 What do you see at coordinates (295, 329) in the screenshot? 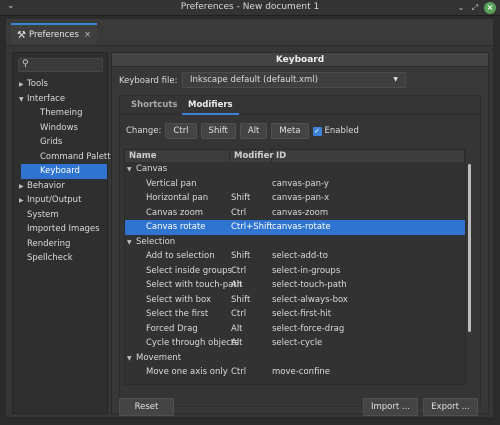
I see `table-row: Forced Drag Alt select-force-drag` at bounding box center [295, 329].